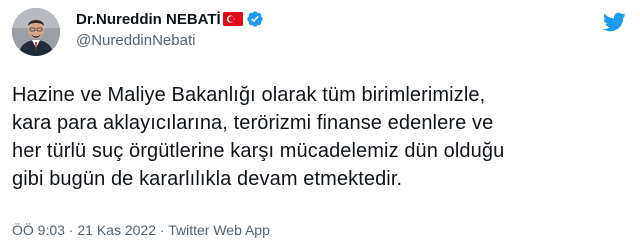 Image resolution: width=640 pixels, height=250 pixels. What do you see at coordinates (219, 230) in the screenshot?
I see `tweet-source: Twitter Web App` at bounding box center [219, 230].